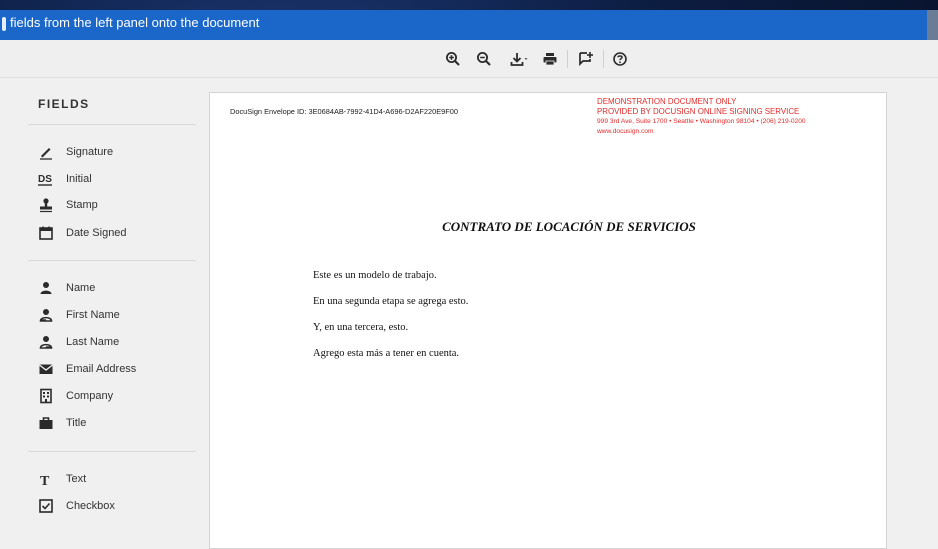 Image resolution: width=938 pixels, height=549 pixels. I want to click on download-button, so click(519, 59).